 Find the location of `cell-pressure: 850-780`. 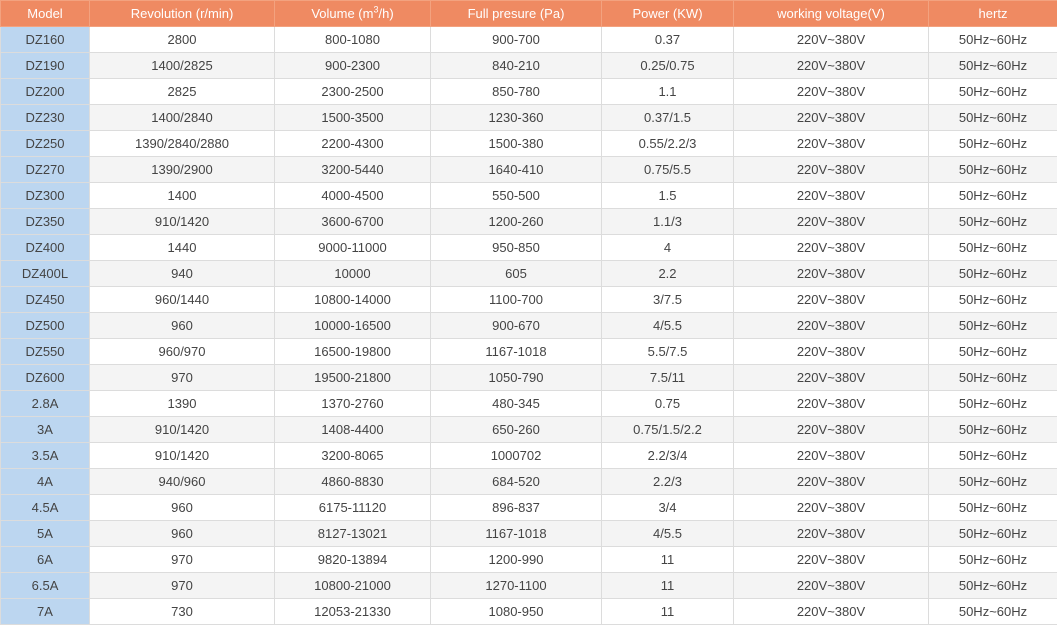

cell-pressure: 850-780 is located at coordinates (516, 91).